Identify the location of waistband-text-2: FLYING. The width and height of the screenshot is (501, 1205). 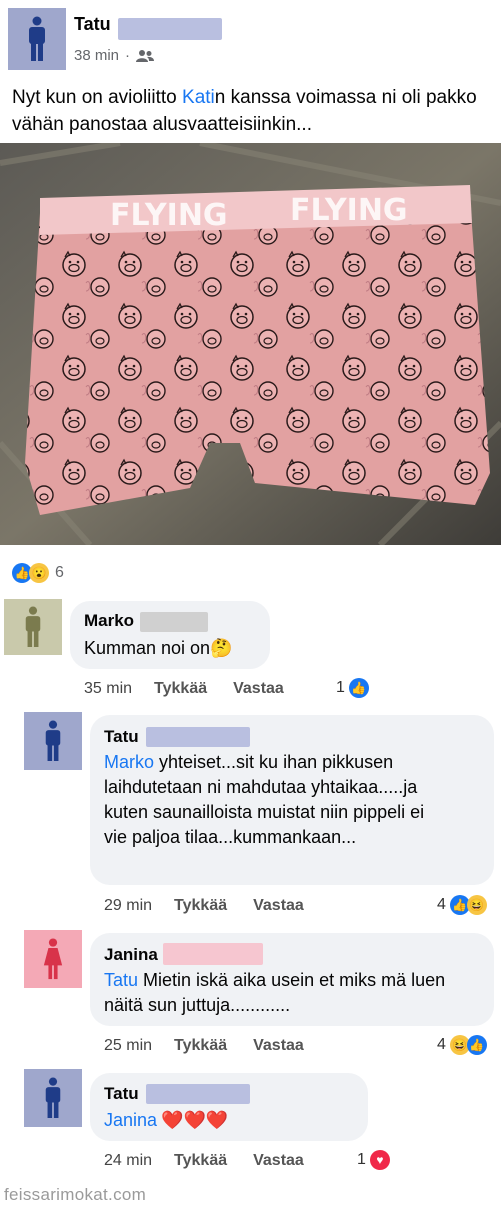
(349, 210).